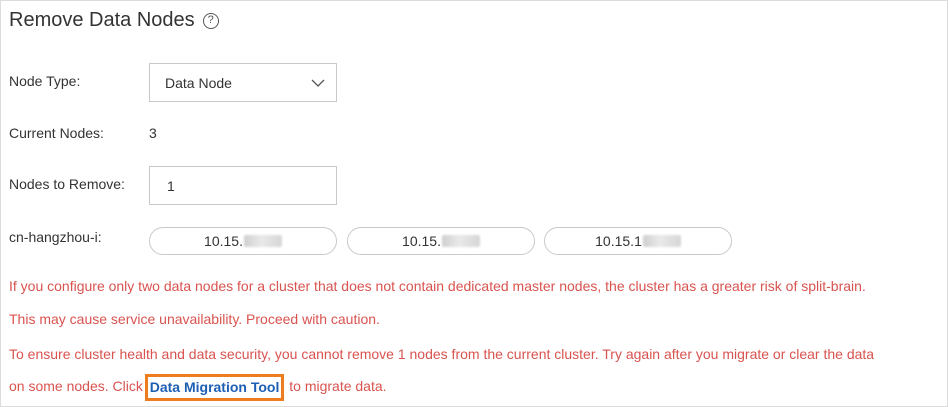 This screenshot has height=407, width=948. What do you see at coordinates (153, 133) in the screenshot?
I see `current-nodes-value: 3` at bounding box center [153, 133].